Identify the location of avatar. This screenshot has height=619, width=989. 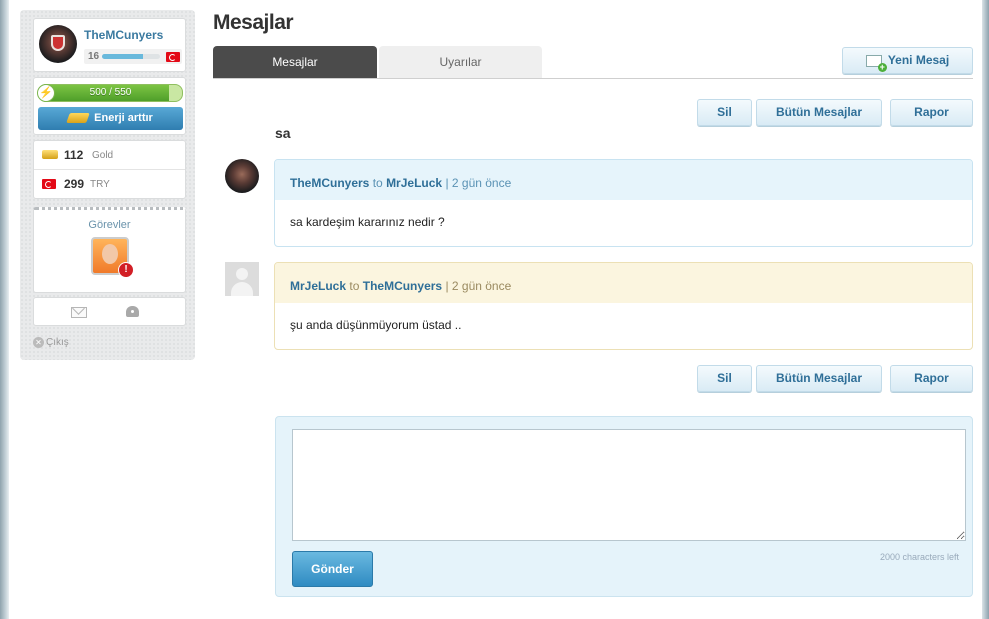
(58, 44).